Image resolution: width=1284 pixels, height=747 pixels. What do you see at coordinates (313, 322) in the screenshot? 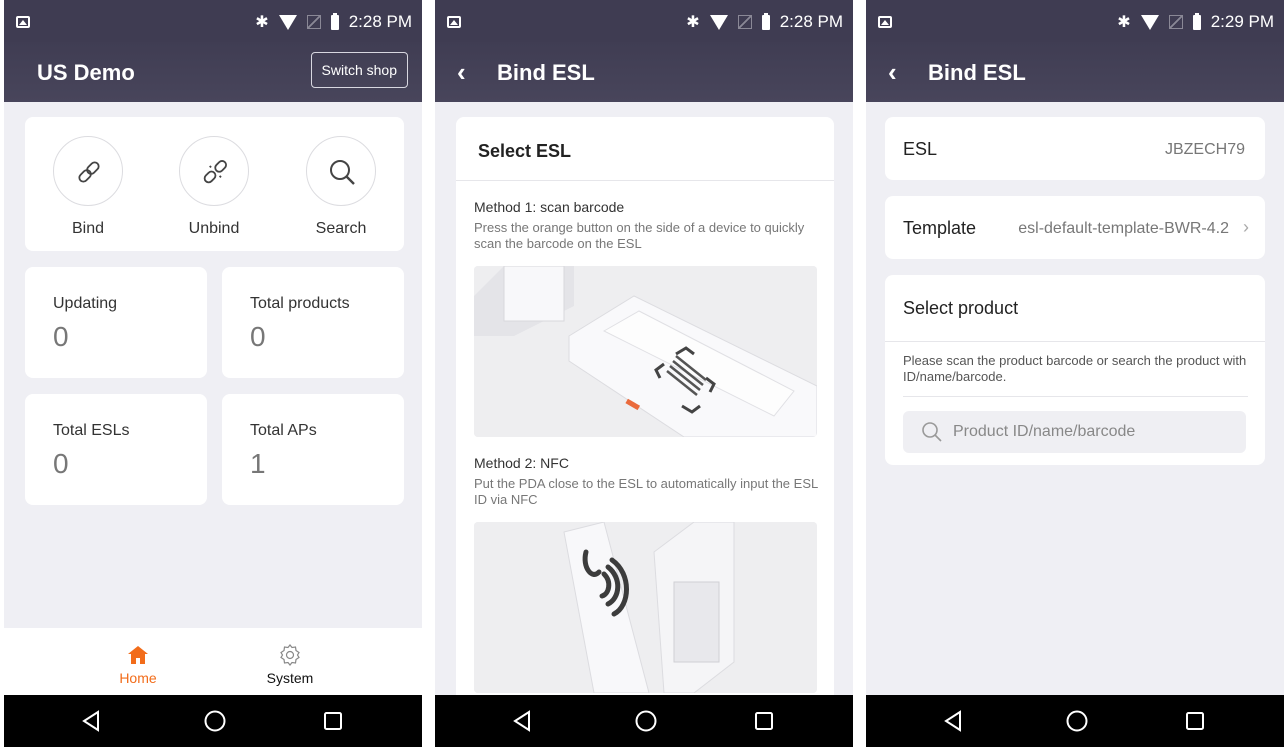
I see `stat-card-total-products: Total products 0` at bounding box center [313, 322].